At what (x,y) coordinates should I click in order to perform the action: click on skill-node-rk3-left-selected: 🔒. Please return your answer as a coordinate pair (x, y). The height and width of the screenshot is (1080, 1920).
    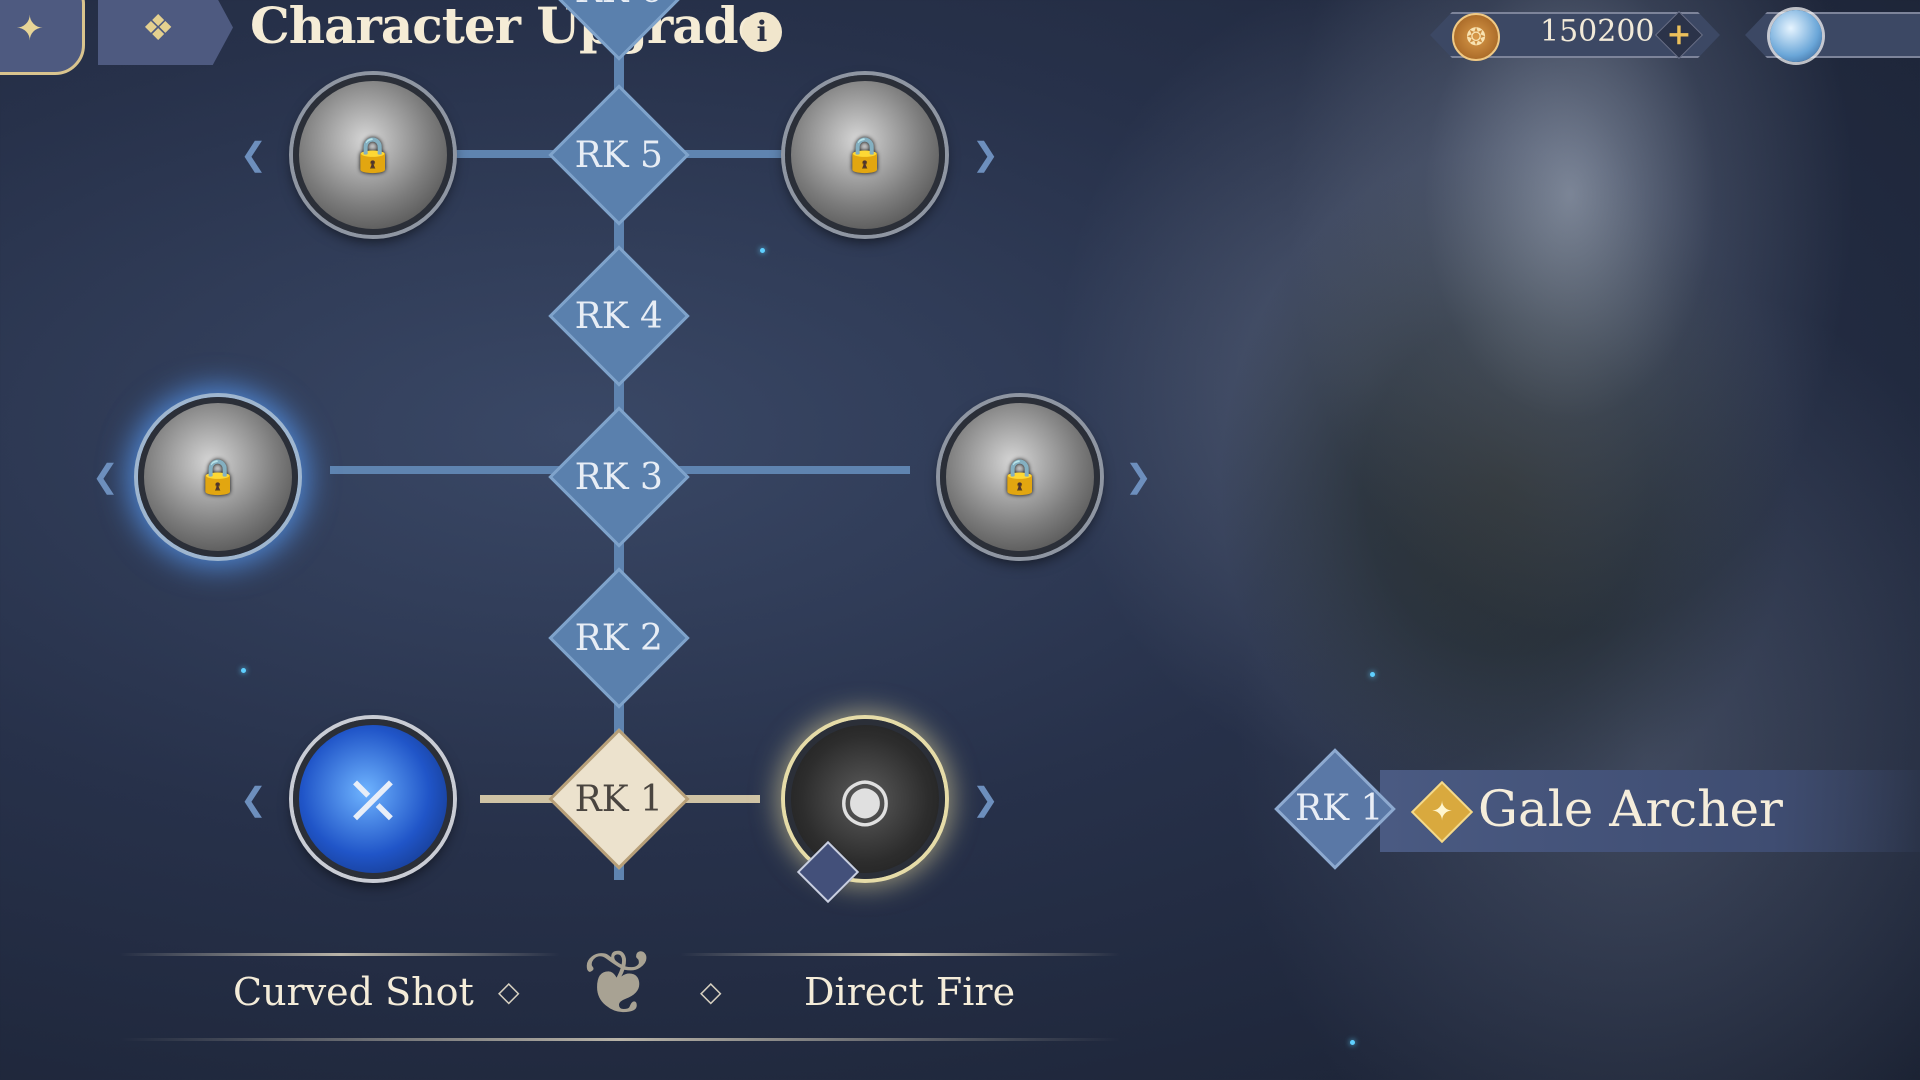
    Looking at the image, I should click on (218, 477).